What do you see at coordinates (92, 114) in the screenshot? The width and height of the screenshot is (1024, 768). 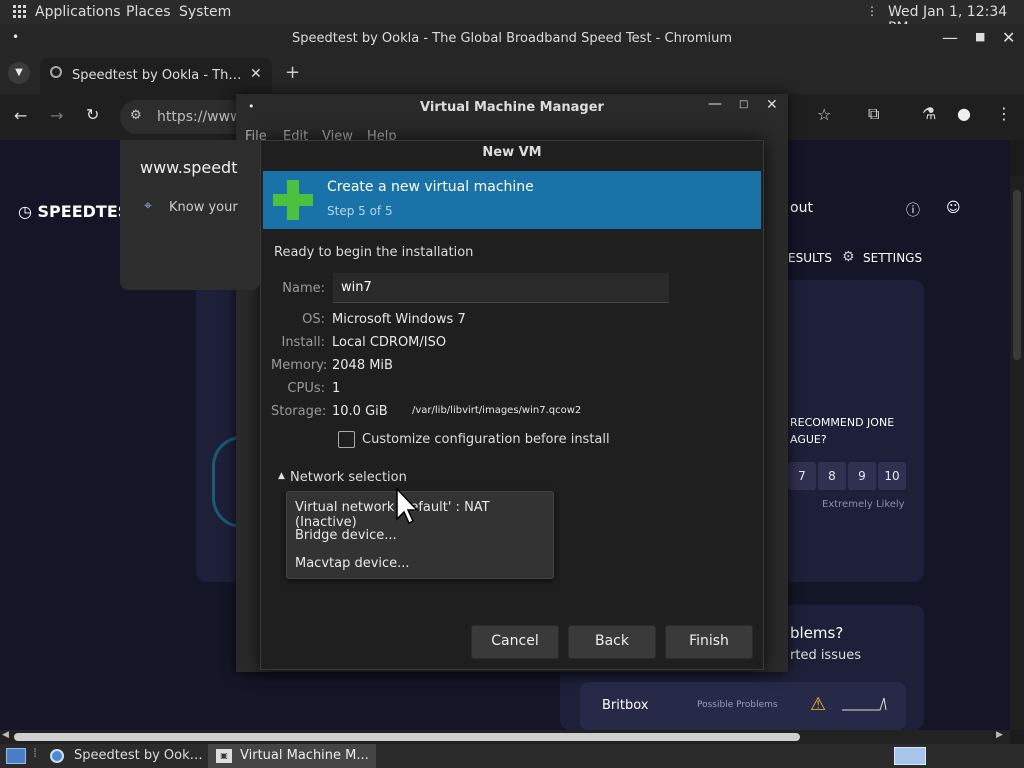 I see `reload-icon: ↻` at bounding box center [92, 114].